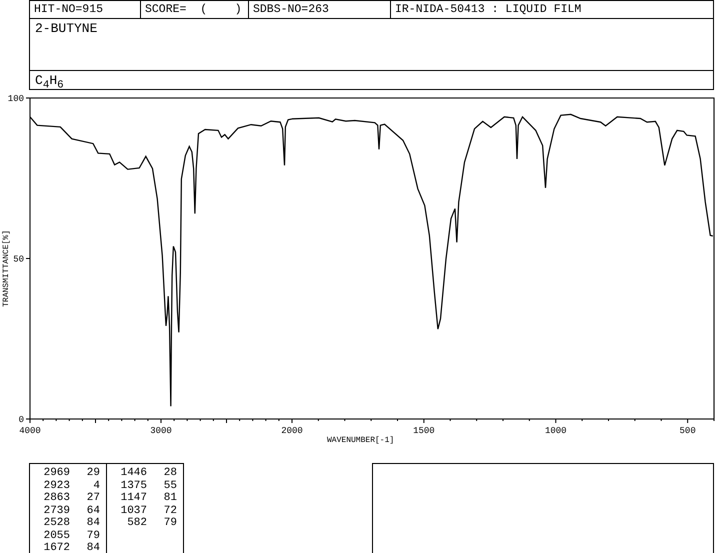 This screenshot has width=715, height=553. I want to click on compound-name: 2-BUTYNE, so click(66, 28).